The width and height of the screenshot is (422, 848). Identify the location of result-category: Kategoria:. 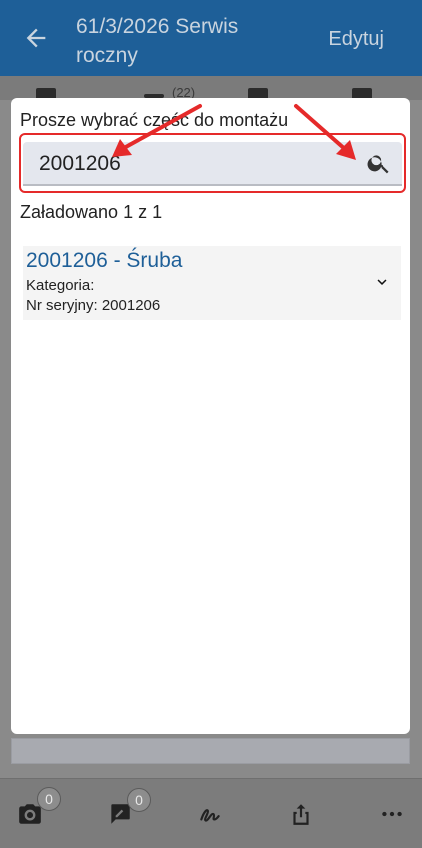
(60, 285).